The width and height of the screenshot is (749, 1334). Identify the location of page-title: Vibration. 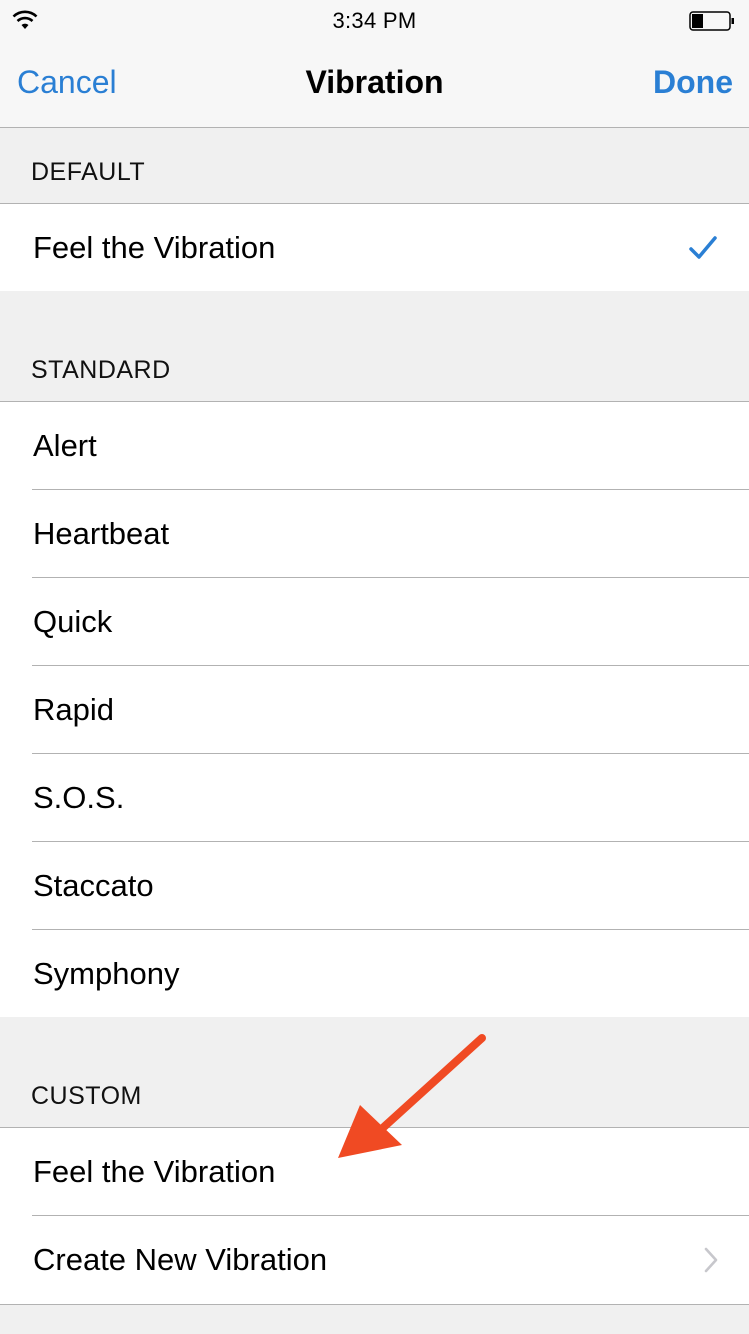
(374, 82).